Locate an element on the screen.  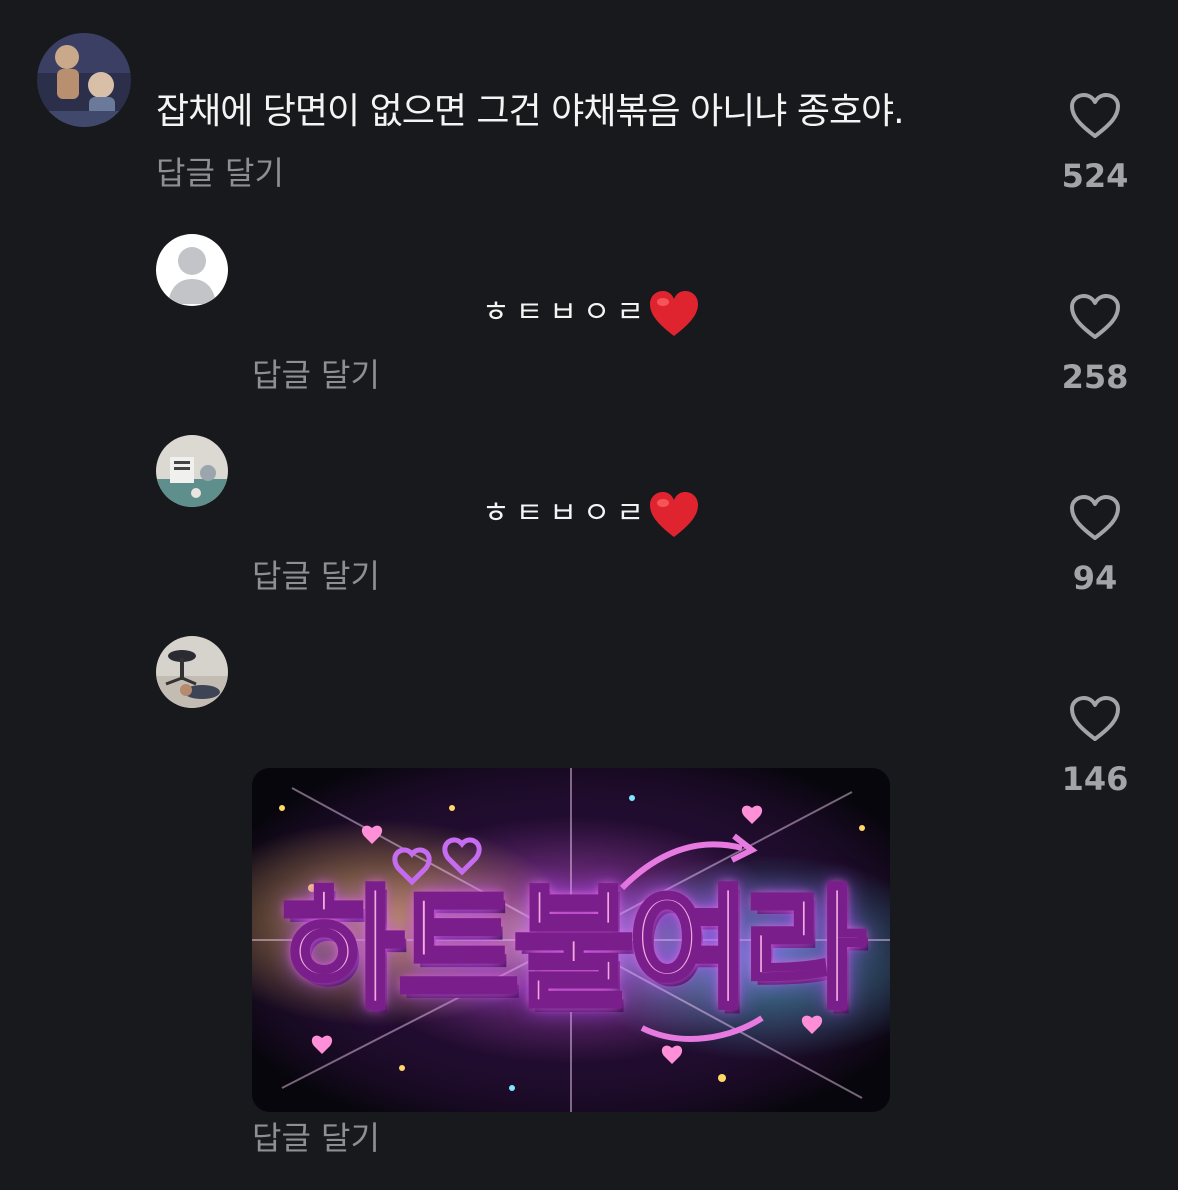
sticker-title: 하트불여라 is located at coordinates (574, 950).